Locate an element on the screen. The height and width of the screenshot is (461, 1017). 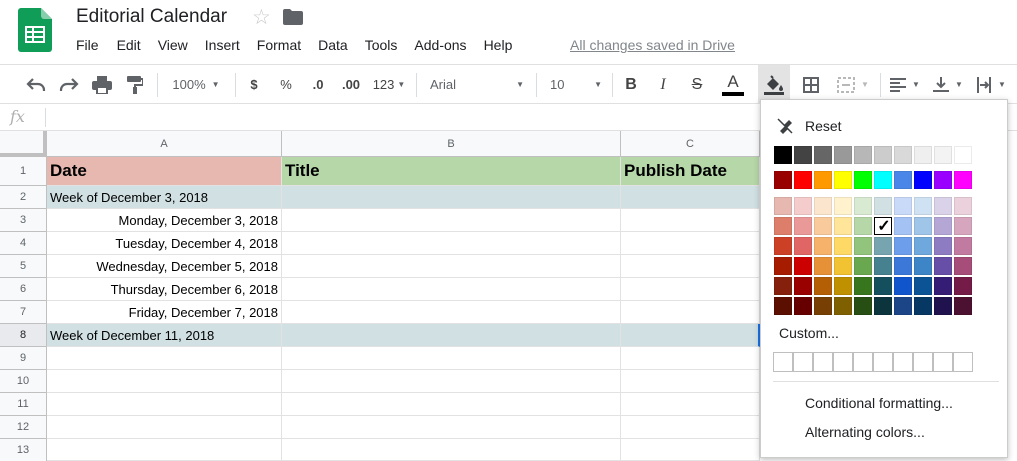
cell-a1: Date is located at coordinates (164, 171).